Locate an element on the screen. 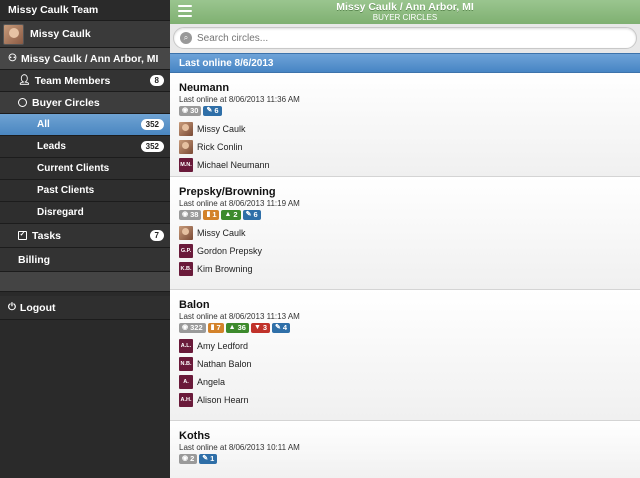 This screenshot has width=640, height=478. member-row: A.L. Amy Ledford is located at coordinates (405, 346).